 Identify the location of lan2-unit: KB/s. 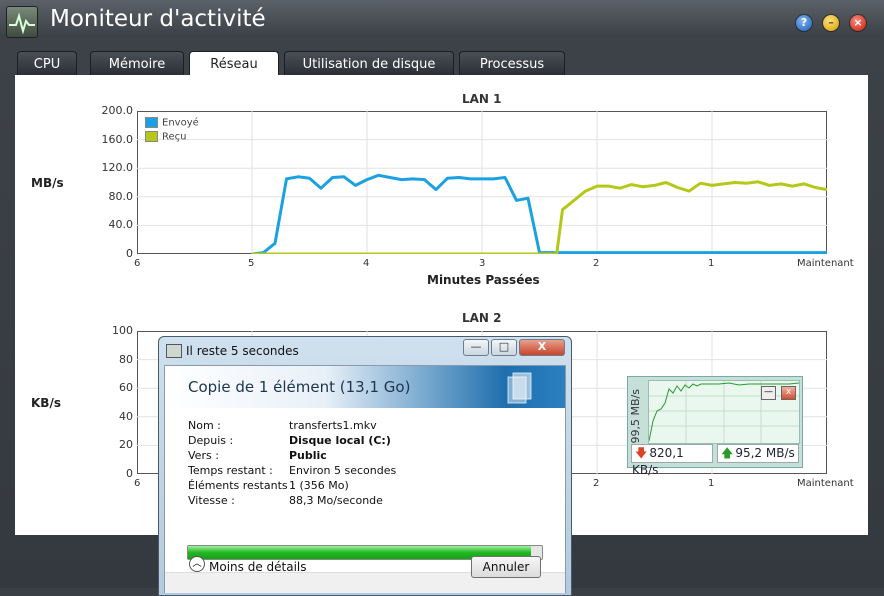
(46, 403).